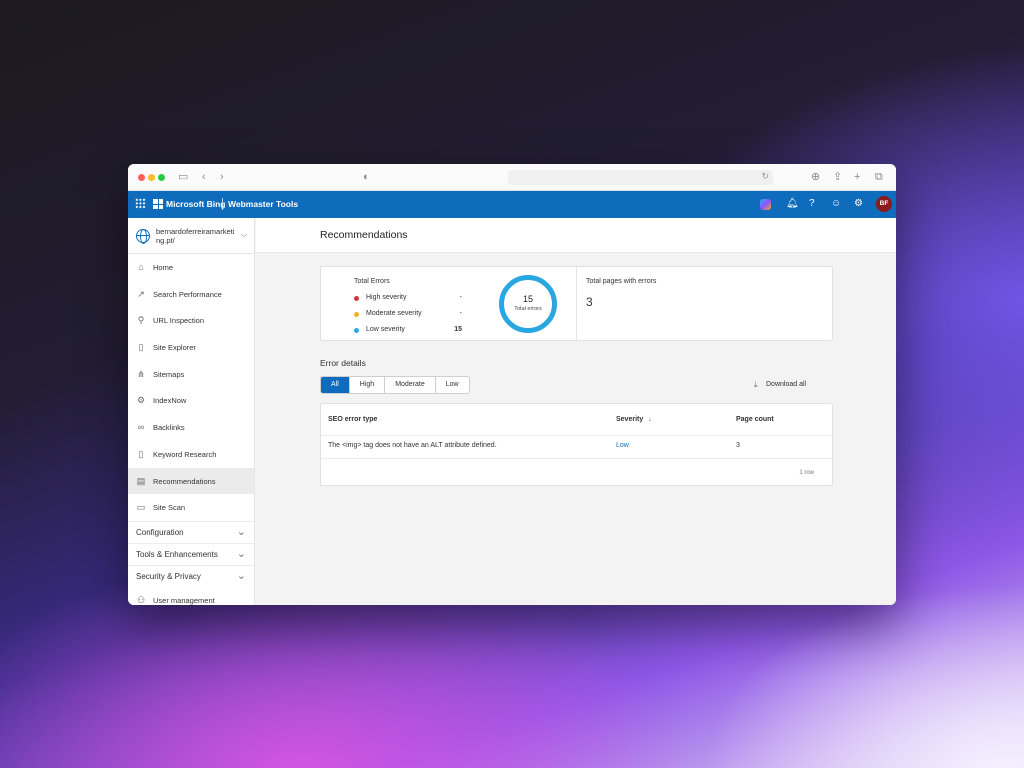 The height and width of the screenshot is (768, 1024). What do you see at coordinates (141, 599) in the screenshot?
I see `person-icon: ⚇` at bounding box center [141, 599].